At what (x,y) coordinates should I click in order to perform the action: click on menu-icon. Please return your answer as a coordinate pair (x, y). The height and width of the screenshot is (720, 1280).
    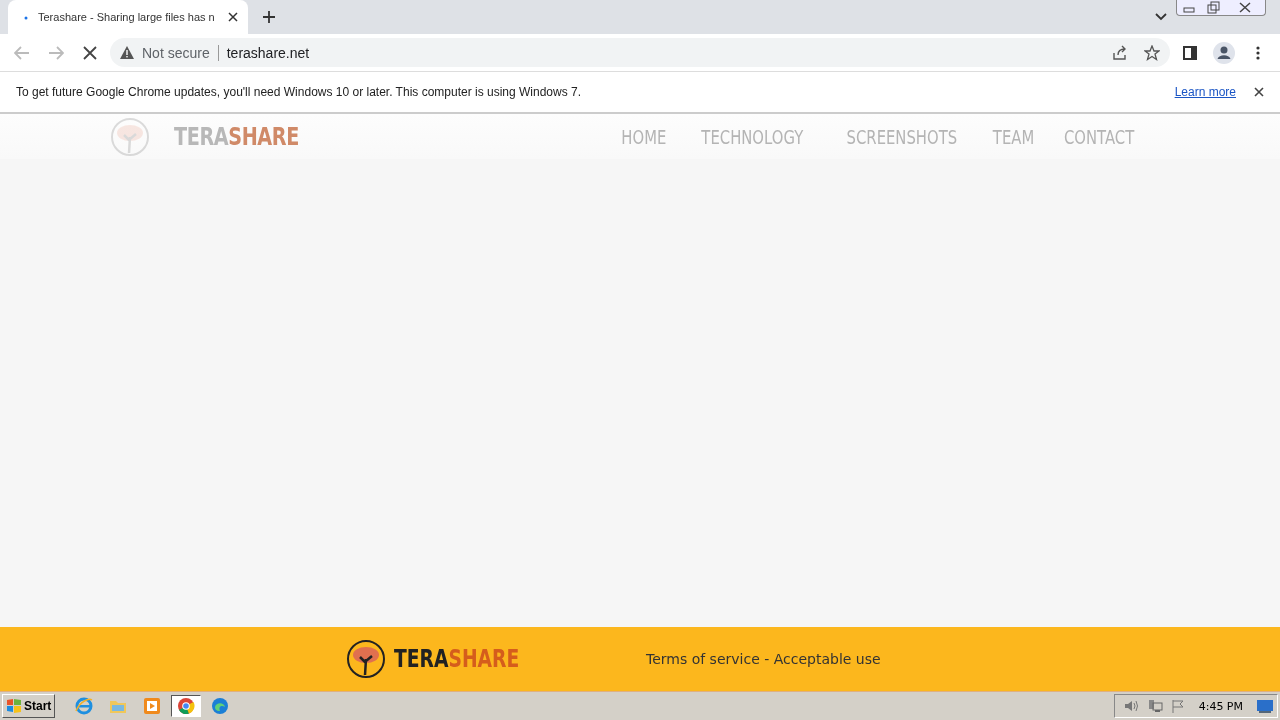
    Looking at the image, I should click on (1258, 52).